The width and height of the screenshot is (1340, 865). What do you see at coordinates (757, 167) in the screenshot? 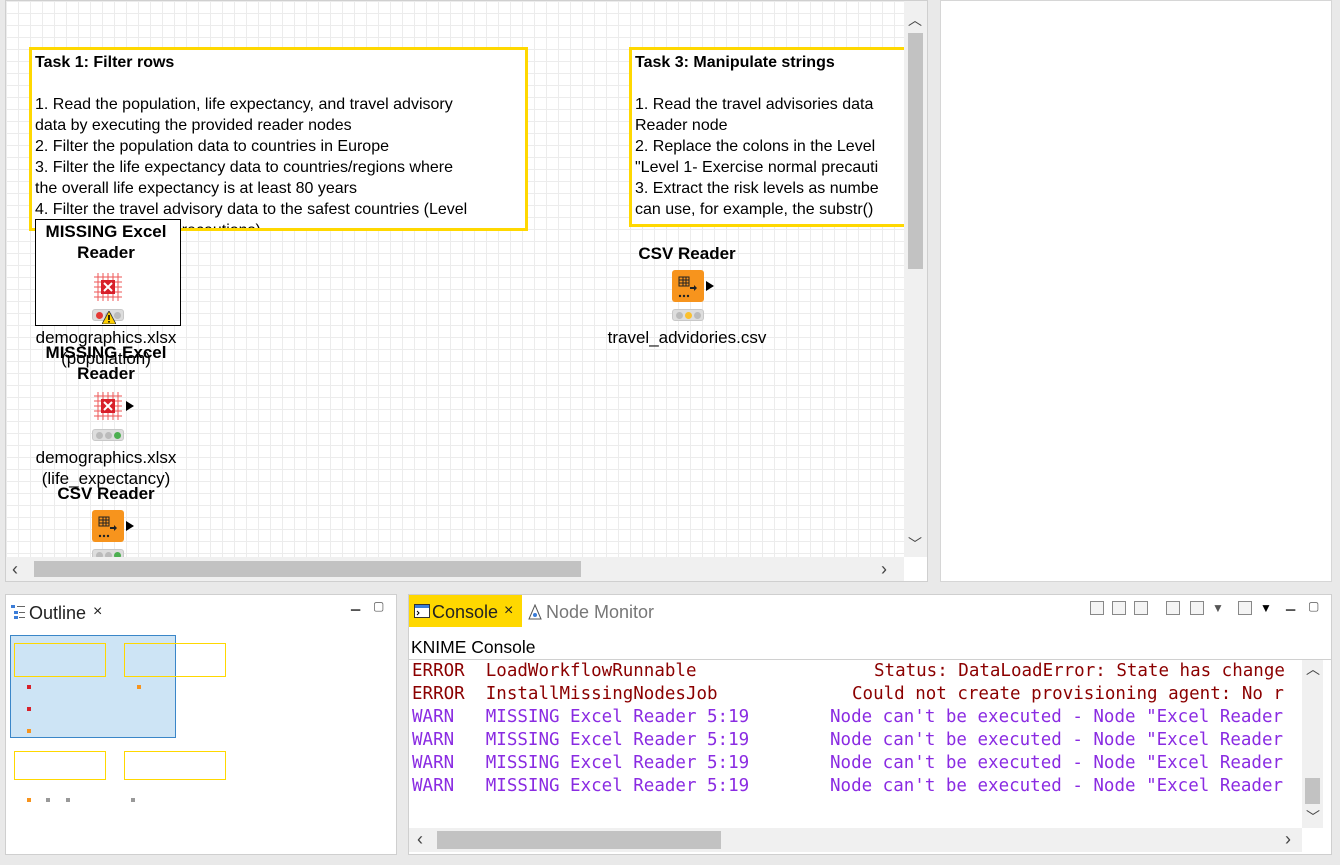
I see `annotation-line: "Level 1- Exercise normal precauti` at bounding box center [757, 167].